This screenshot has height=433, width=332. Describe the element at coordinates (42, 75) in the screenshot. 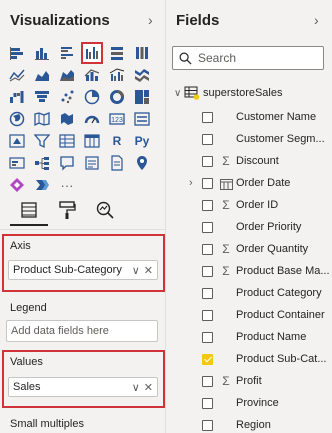

I see `area-chart-icon` at that location.